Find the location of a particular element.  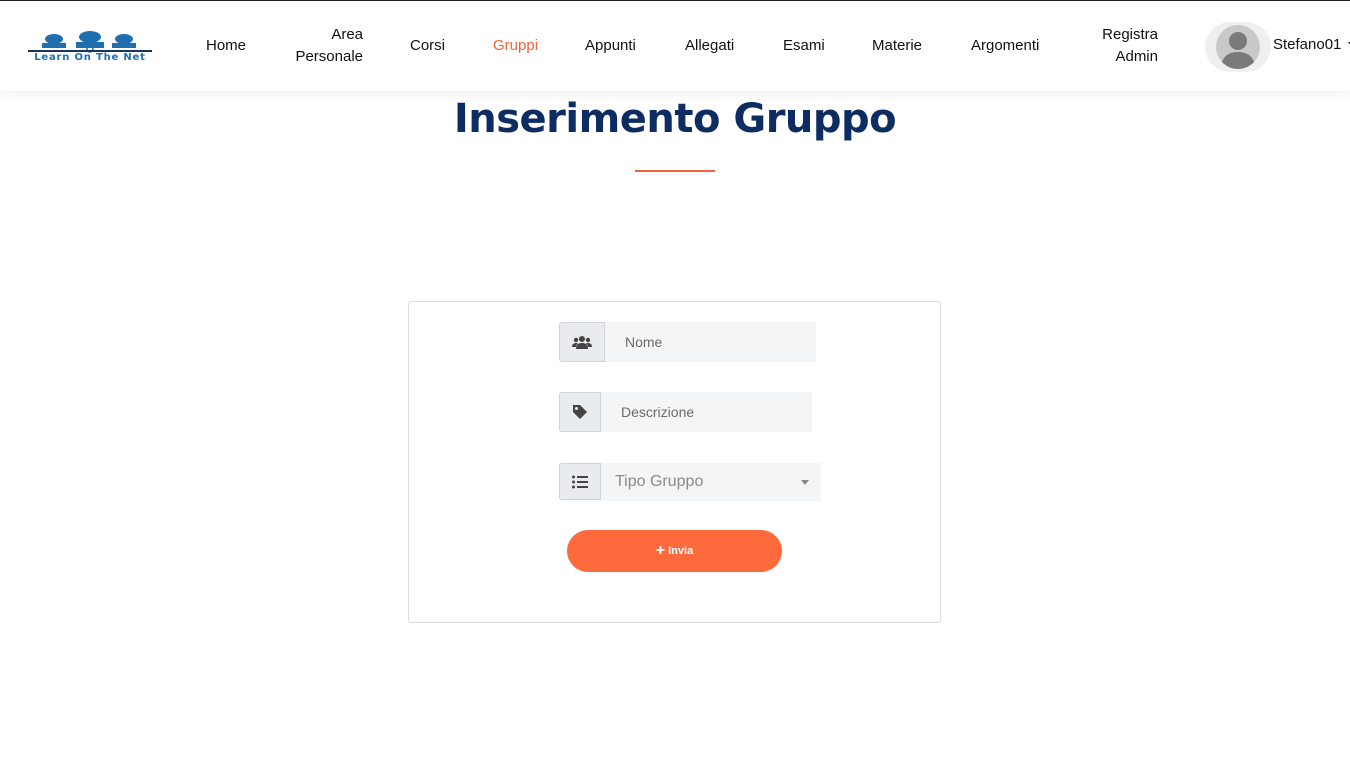

invia-button: + Invia is located at coordinates (674, 551).